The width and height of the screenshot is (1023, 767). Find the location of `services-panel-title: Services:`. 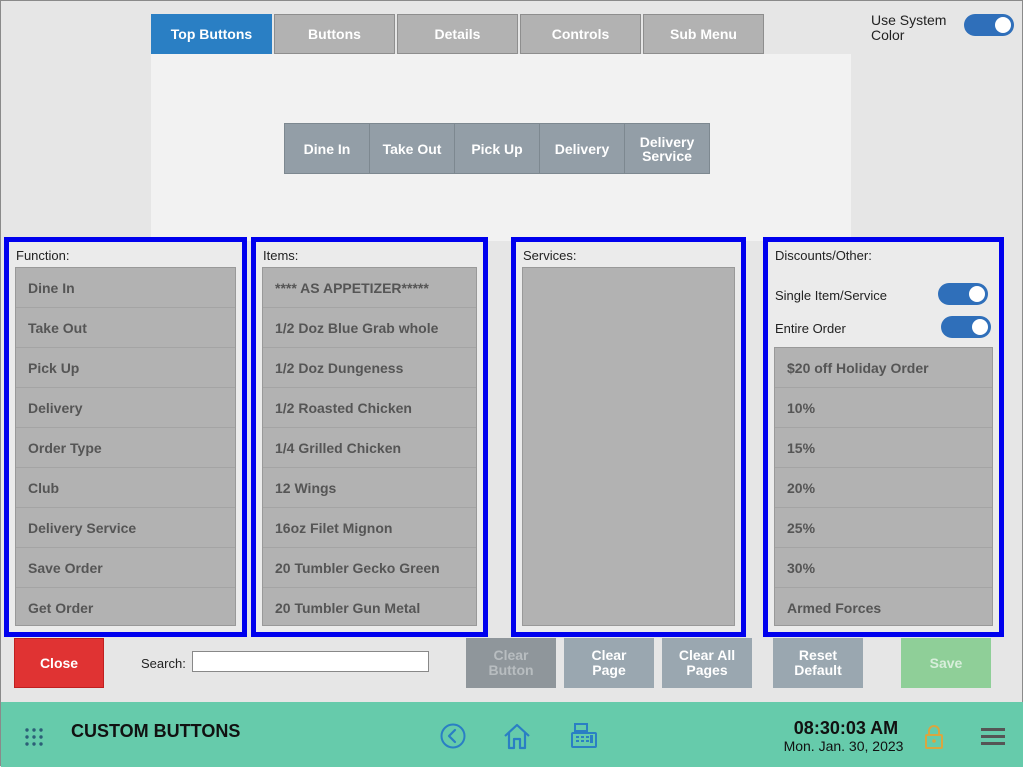

services-panel-title: Services: is located at coordinates (550, 255).